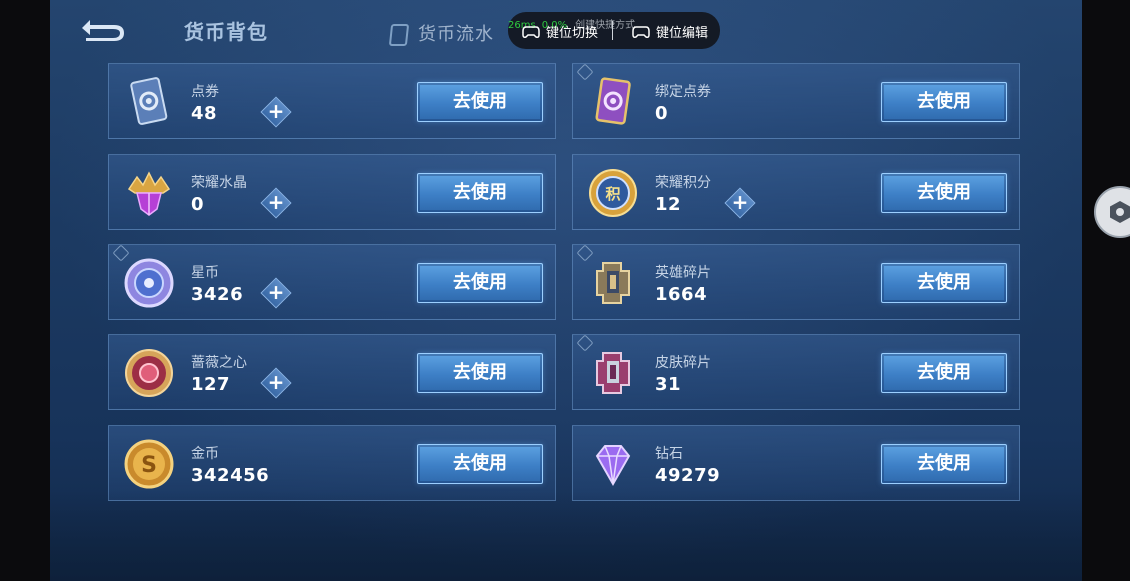 The image size is (1130, 581). Describe the element at coordinates (230, 475) in the screenshot. I see `currency-value: 342456` at that location.